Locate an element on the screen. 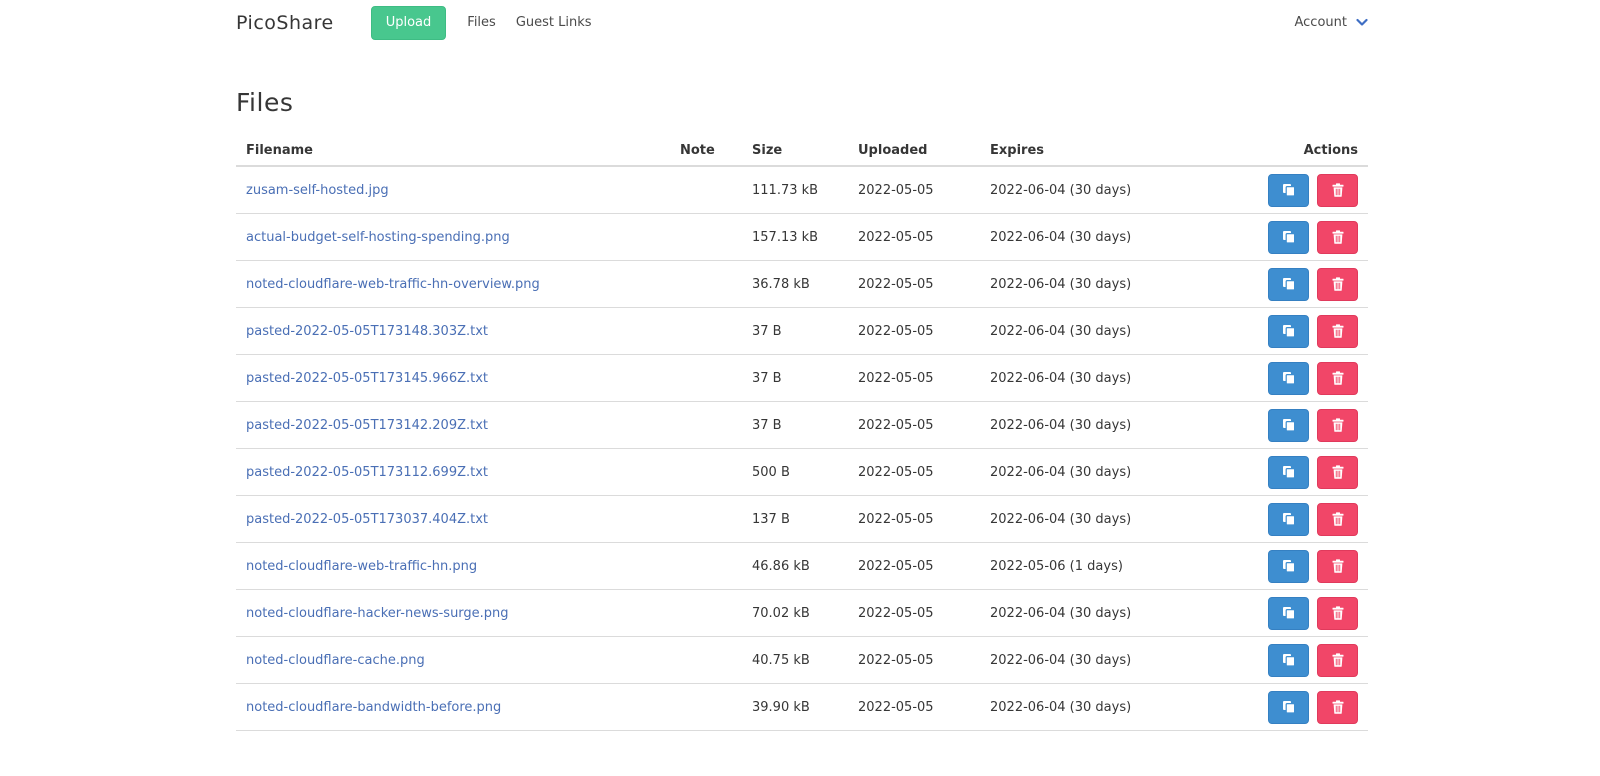 The height and width of the screenshot is (776, 1600). upload-button: Upload is located at coordinates (408, 22).